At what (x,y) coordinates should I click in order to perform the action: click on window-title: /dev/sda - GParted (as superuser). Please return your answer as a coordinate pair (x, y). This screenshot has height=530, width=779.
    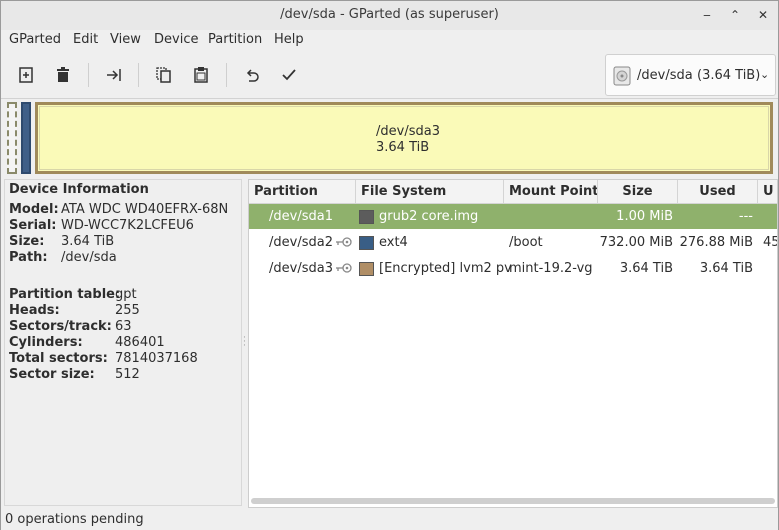
    Looking at the image, I should click on (389, 14).